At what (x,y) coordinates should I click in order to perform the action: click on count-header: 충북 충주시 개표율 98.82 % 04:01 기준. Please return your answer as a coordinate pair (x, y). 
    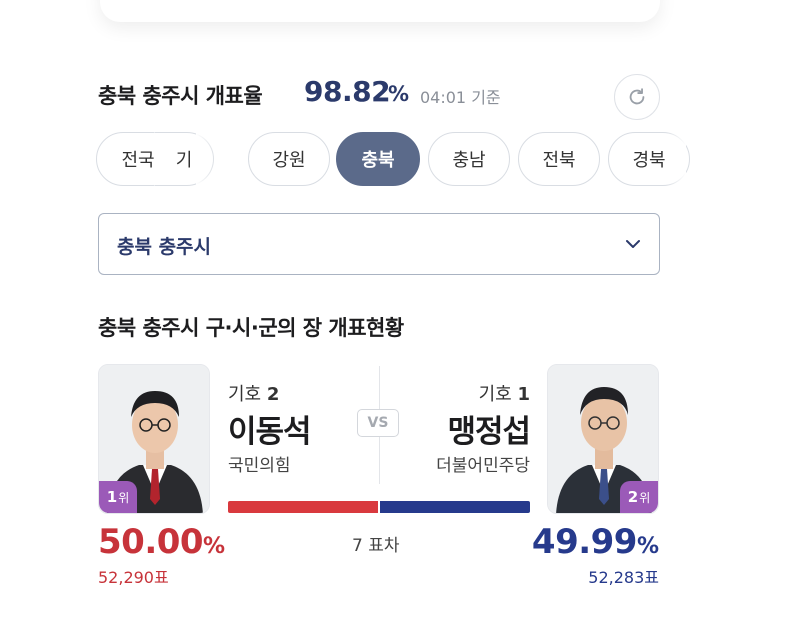
    Looking at the image, I should click on (380, 97).